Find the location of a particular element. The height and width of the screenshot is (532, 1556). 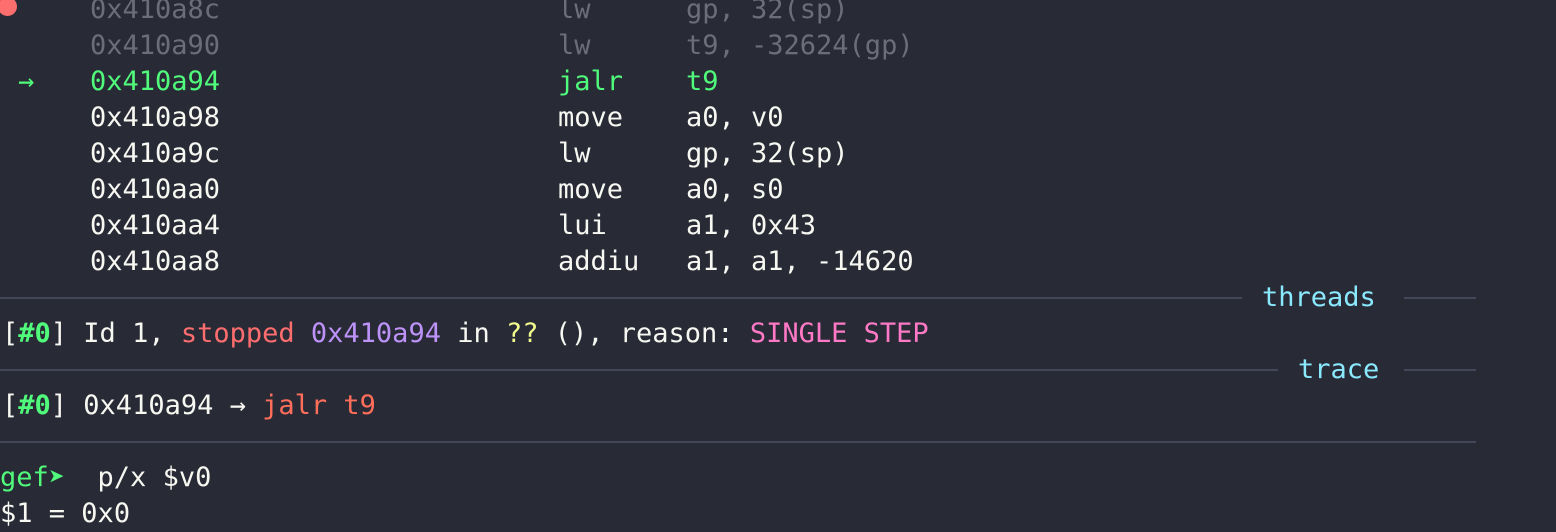

disasm-operands: a1, a1, -14620 is located at coordinates (800, 261).